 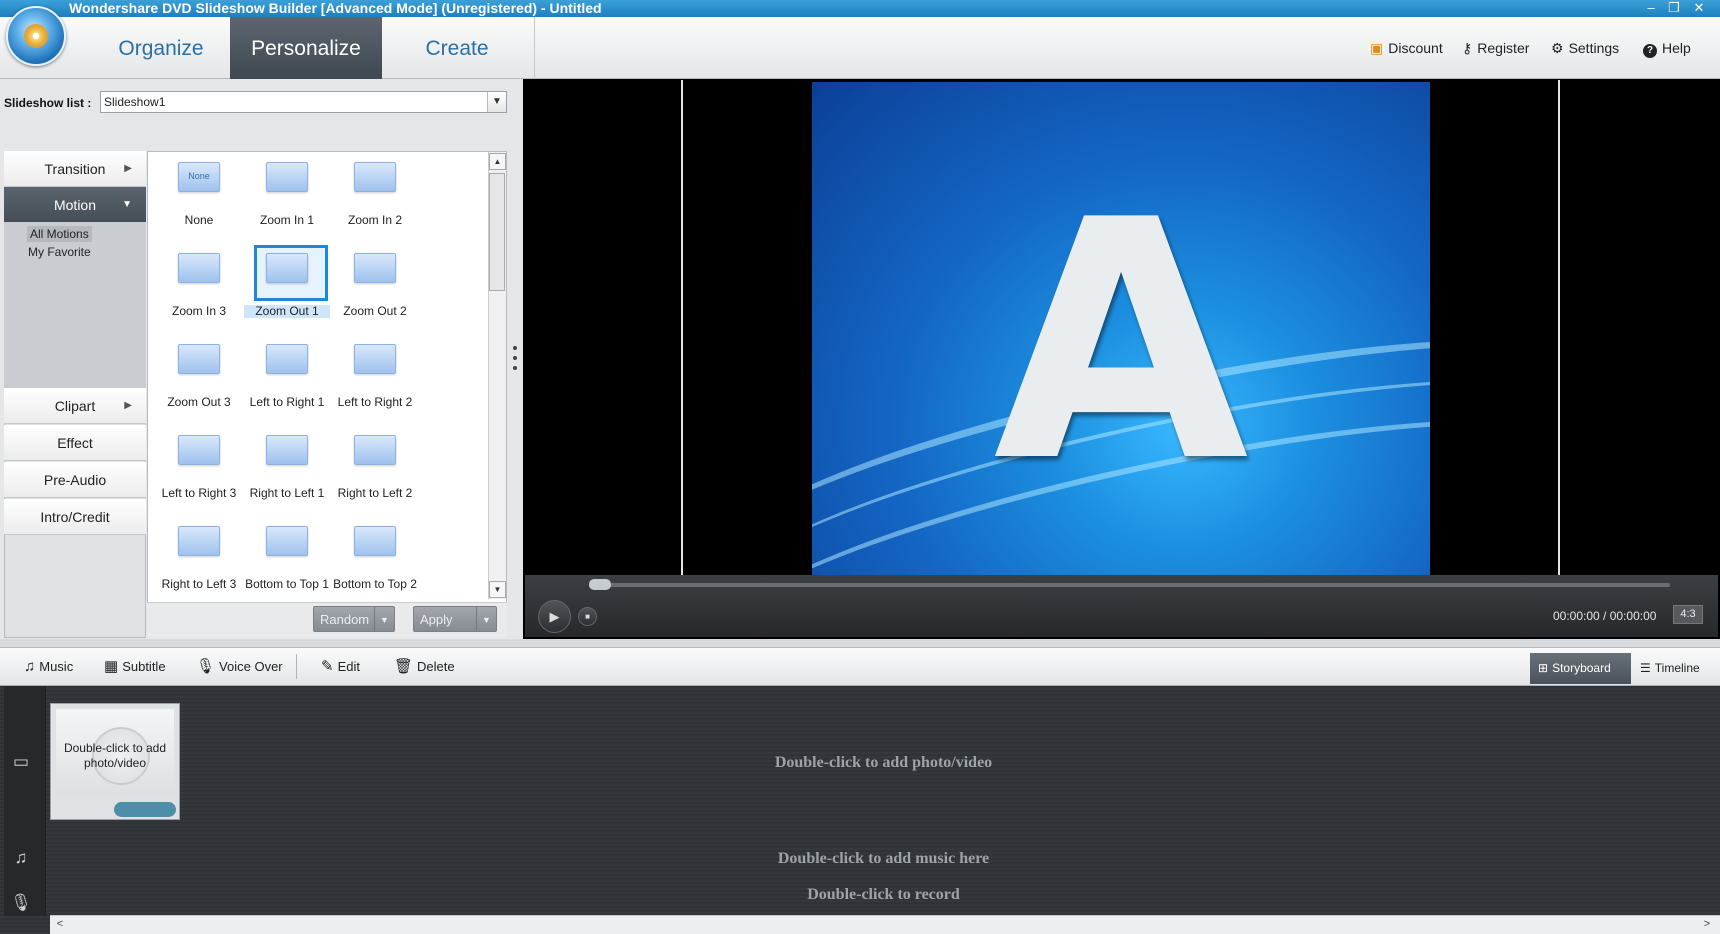 What do you see at coordinates (455, 619) in the screenshot?
I see `apply-button: Apply ▼` at bounding box center [455, 619].